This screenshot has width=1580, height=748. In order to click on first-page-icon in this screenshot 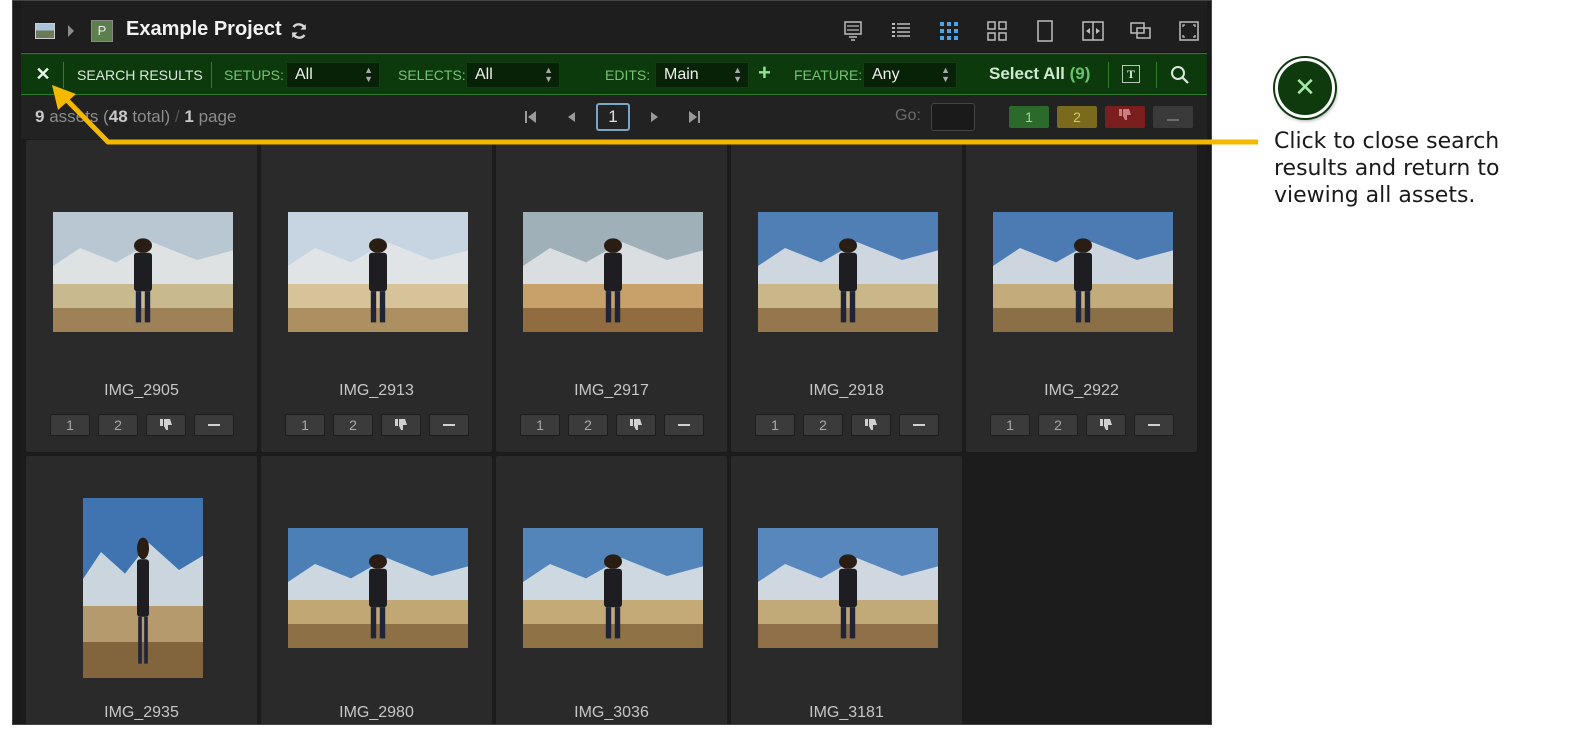, I will do `click(531, 117)`.